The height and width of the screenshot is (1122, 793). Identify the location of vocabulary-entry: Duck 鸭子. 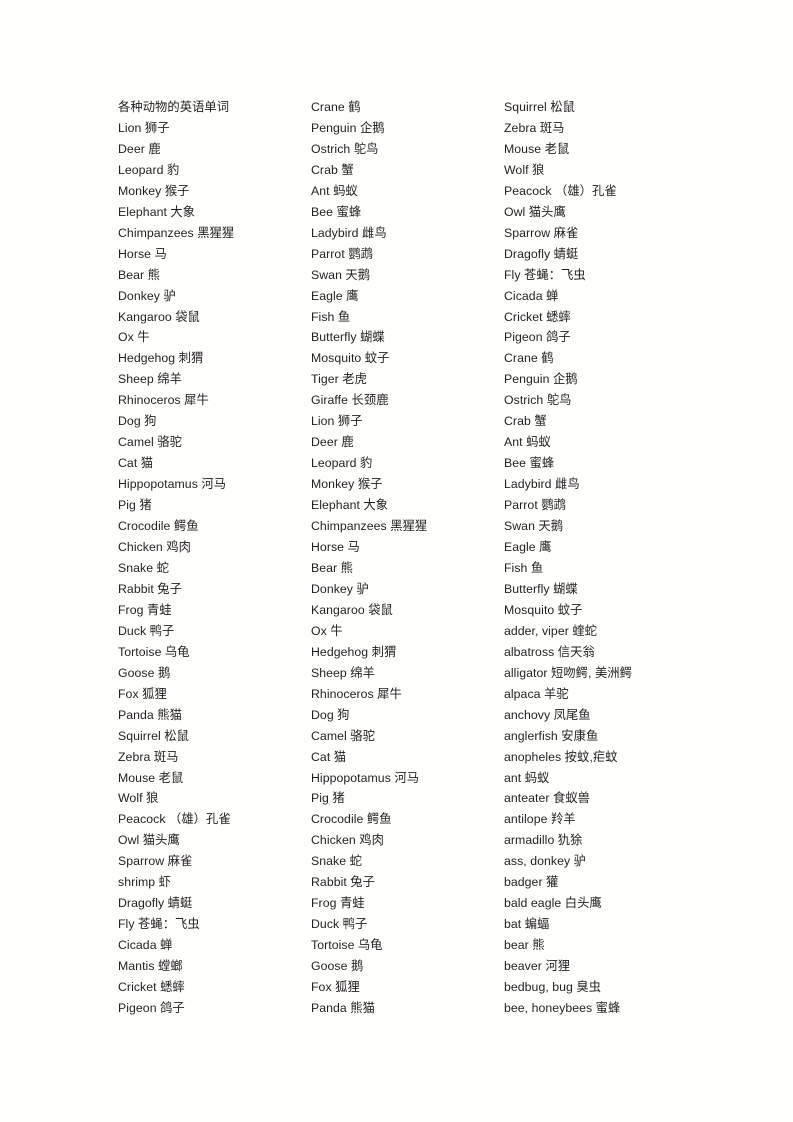
(146, 630).